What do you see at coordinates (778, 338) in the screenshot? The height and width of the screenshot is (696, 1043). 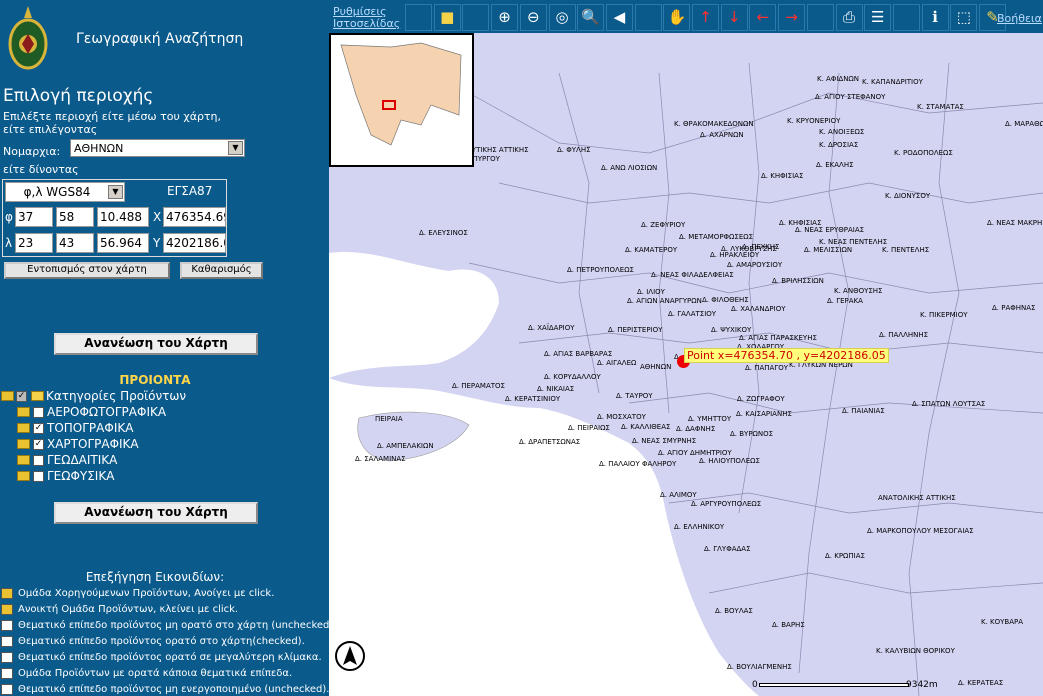 I see `map-label: Δ. ΑΓΙΑΣ ΠΑΡΑΣΚΕΥΗΣ` at bounding box center [778, 338].